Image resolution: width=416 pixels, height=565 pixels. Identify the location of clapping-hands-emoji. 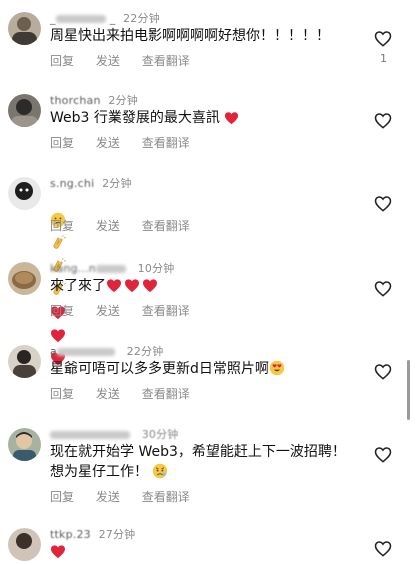
(58, 246).